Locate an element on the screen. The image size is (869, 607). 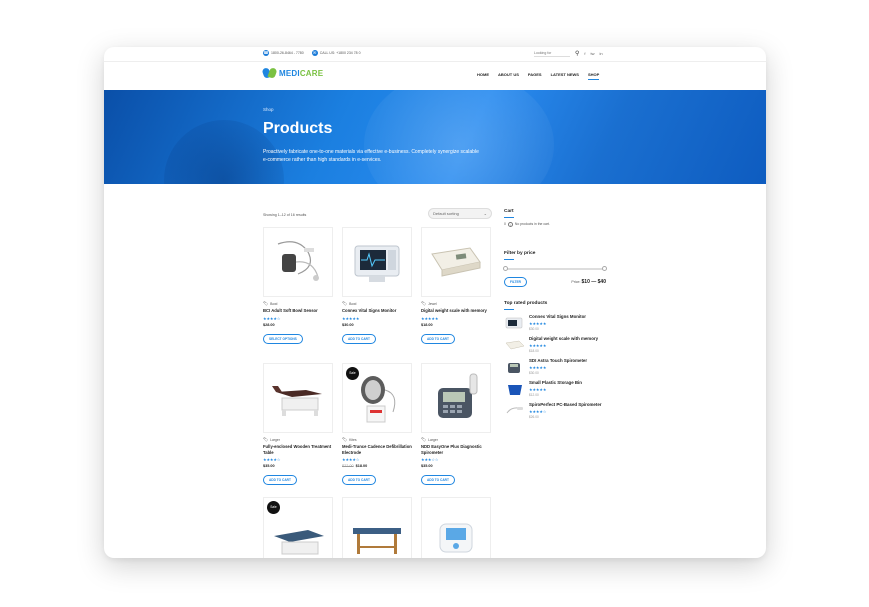
top-rated-title: Top rated products is located at coordinates (556, 305).